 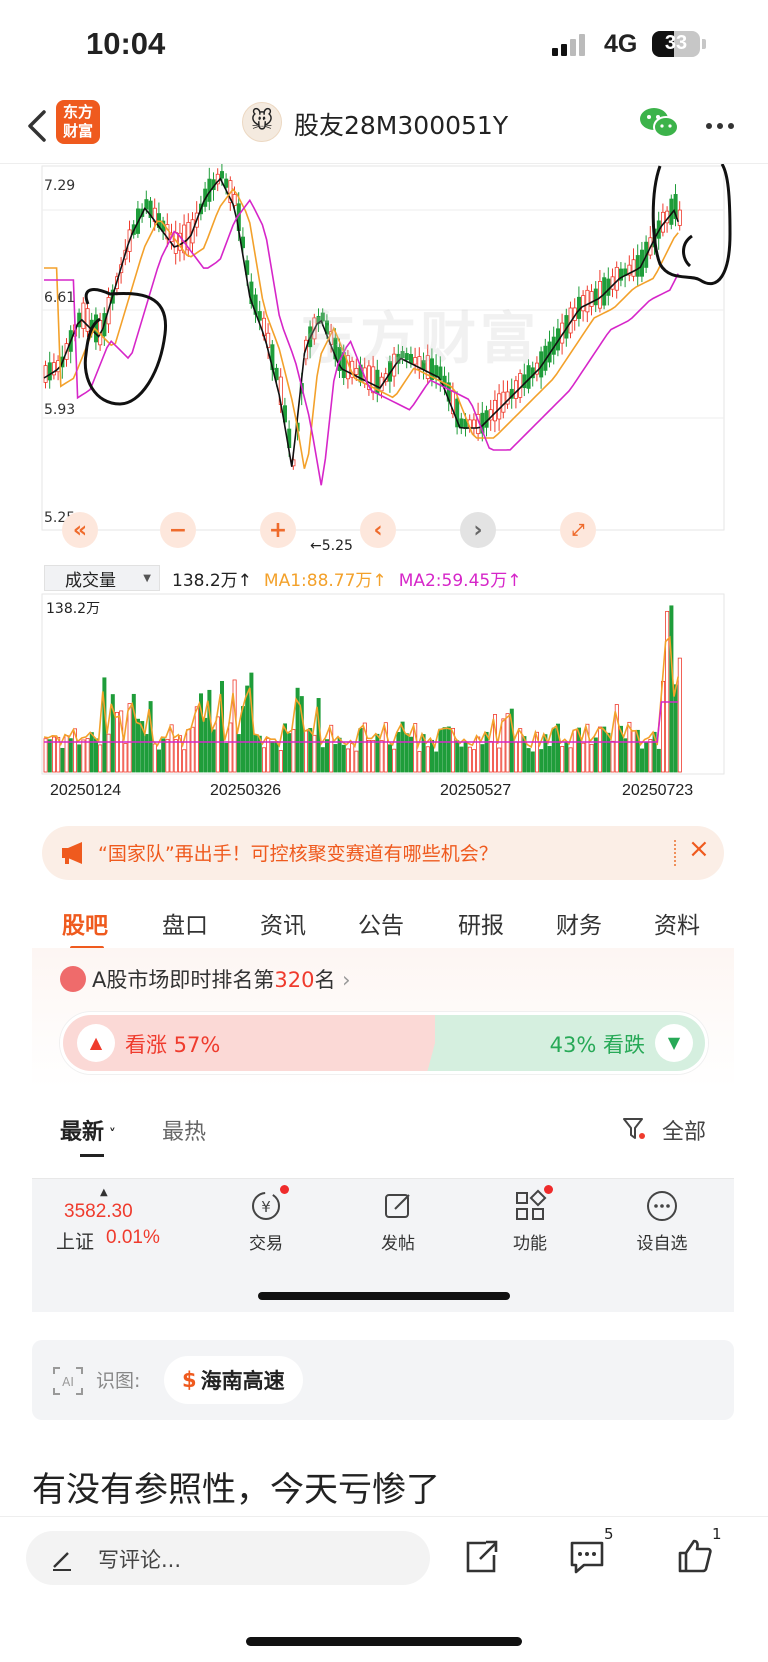 I want to click on prev-button: ‹, so click(x=378, y=530).